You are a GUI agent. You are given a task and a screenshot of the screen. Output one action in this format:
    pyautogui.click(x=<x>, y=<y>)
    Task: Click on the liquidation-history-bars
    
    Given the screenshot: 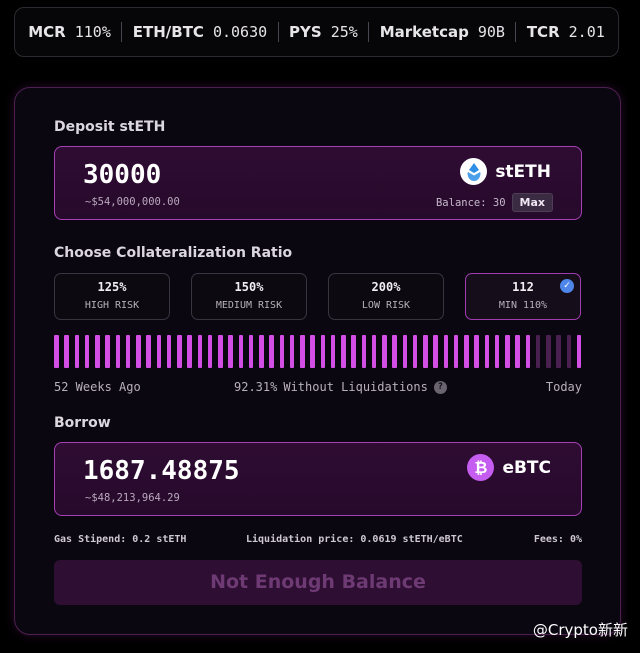 What is the action you would take?
    pyautogui.click(x=318, y=351)
    